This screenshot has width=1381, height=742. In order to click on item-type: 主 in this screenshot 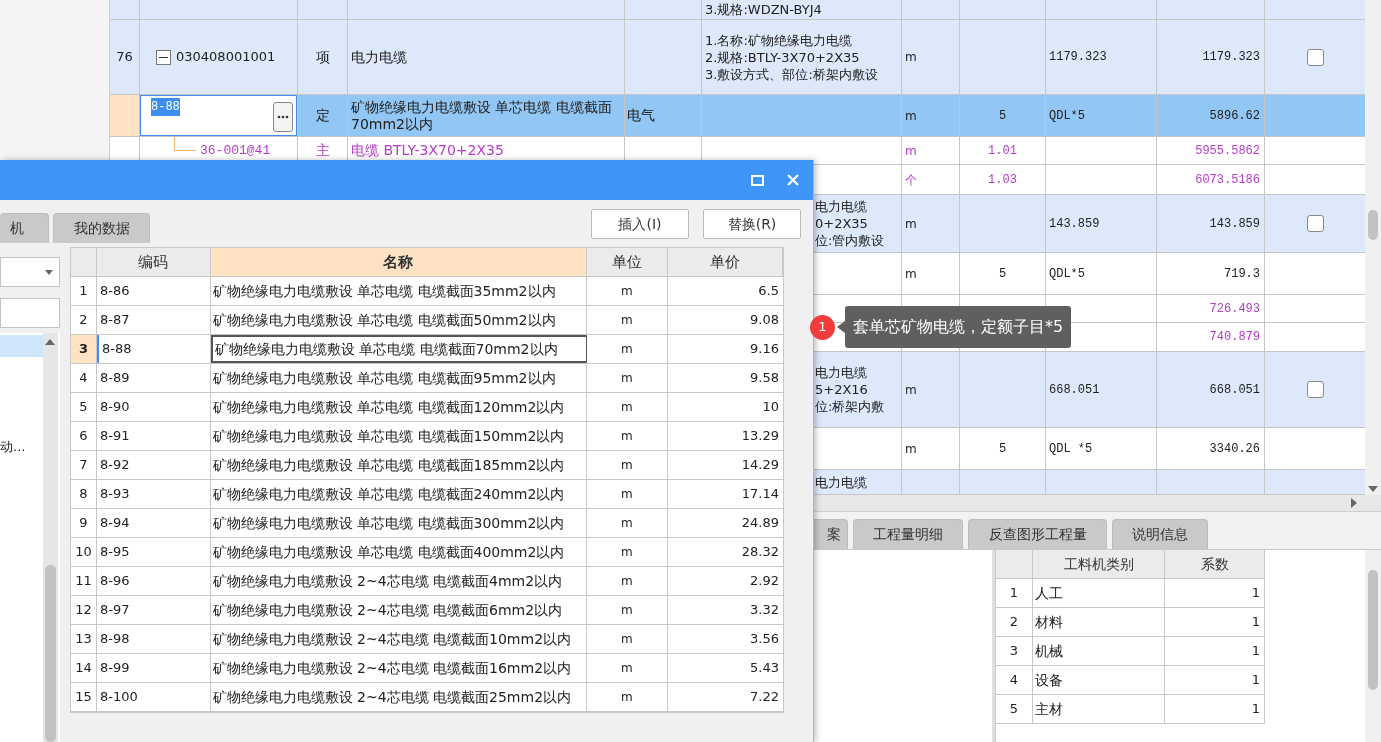, I will do `click(322, 150)`.